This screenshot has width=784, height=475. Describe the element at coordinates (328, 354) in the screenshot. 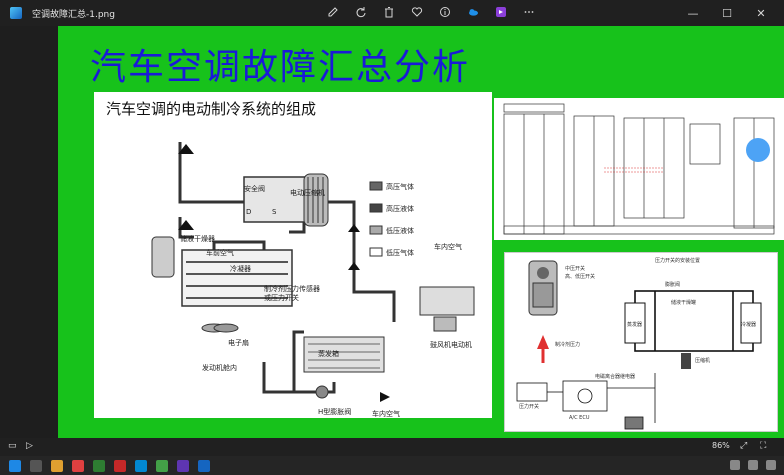

I see `evaporator-label: 蒸发箱` at that location.